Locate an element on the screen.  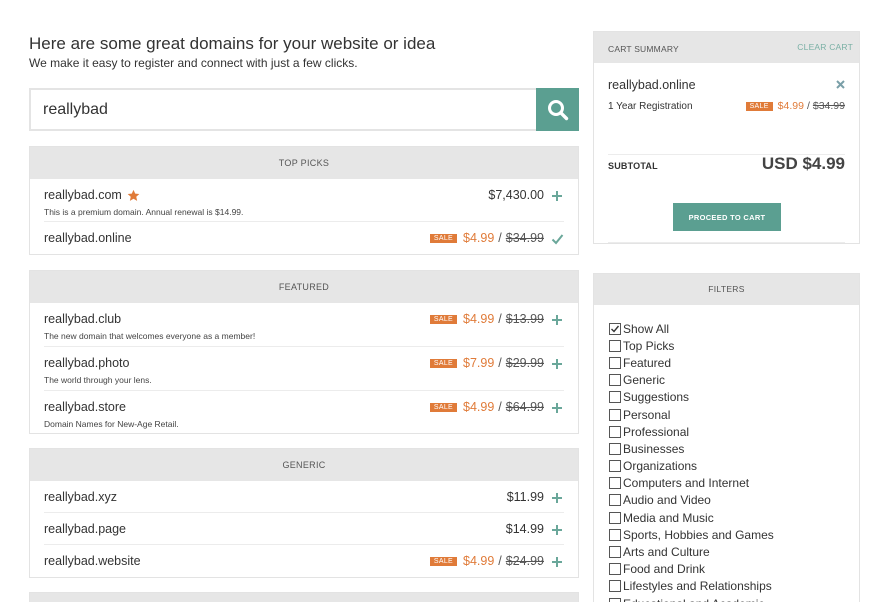
filter-option: Educational and Academic is located at coordinates (691, 598).